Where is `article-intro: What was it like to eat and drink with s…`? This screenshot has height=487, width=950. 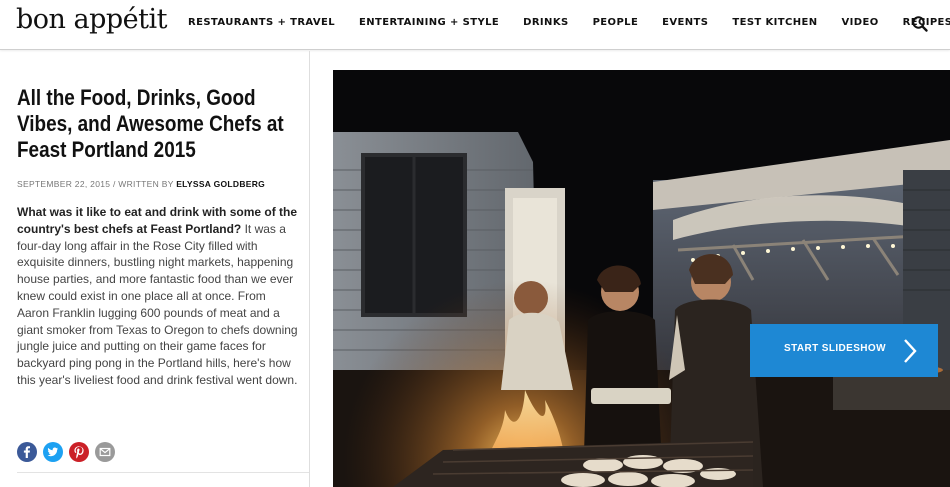
article-intro: What was it like to eat and drink with s… is located at coordinates (158, 296).